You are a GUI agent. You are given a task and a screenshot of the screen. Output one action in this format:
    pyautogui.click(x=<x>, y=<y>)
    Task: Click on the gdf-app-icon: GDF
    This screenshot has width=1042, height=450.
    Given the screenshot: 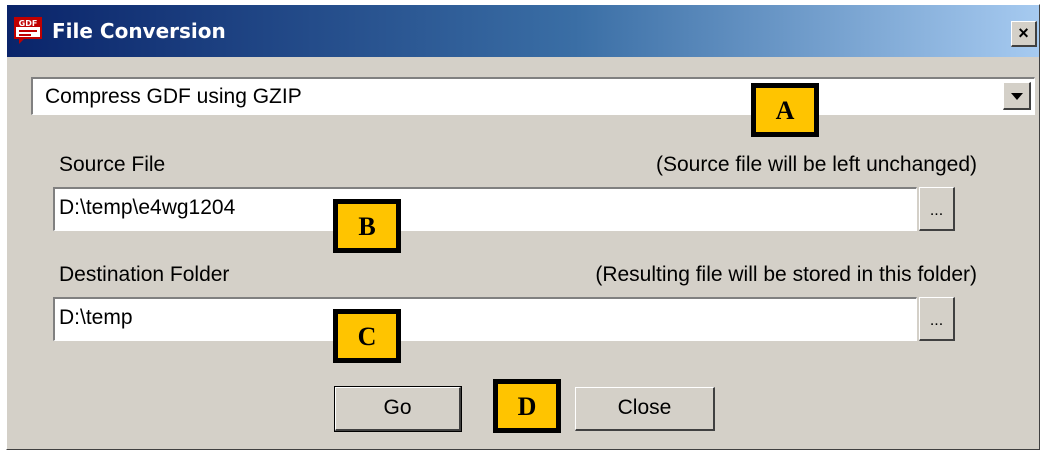 What is the action you would take?
    pyautogui.click(x=28, y=30)
    